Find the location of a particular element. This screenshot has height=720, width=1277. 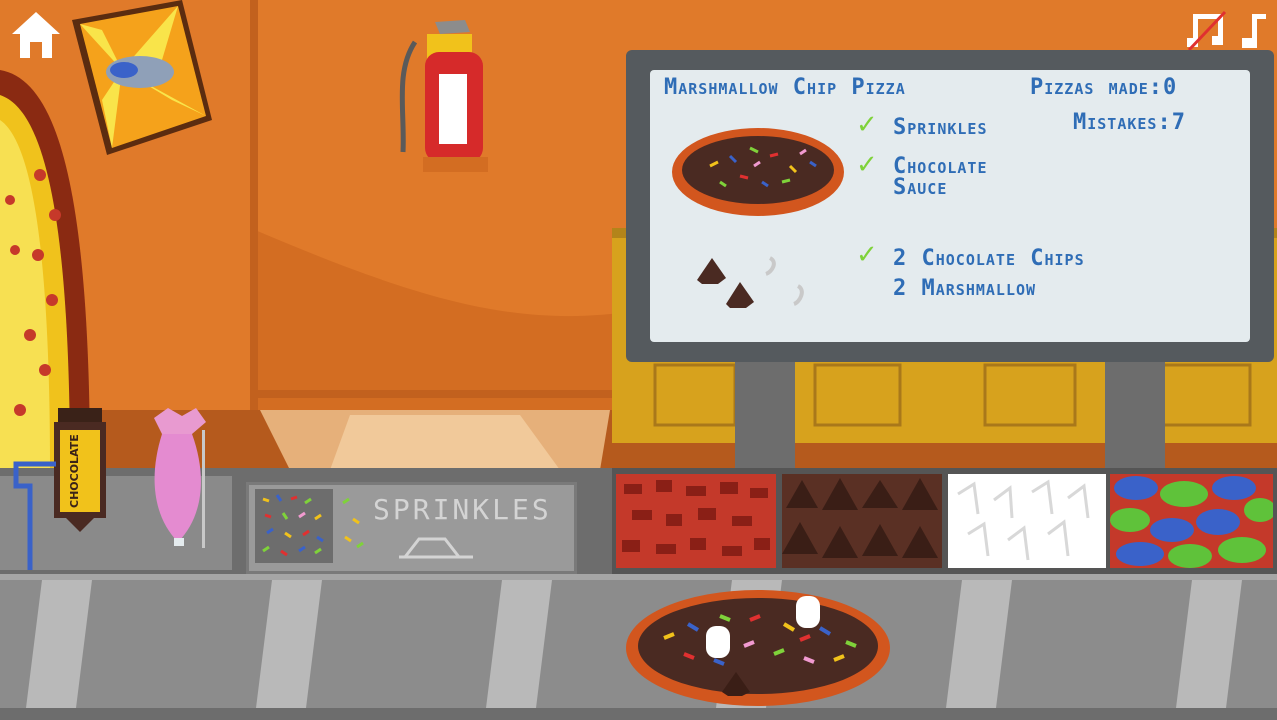

pepperoni-bin is located at coordinates (696, 521).